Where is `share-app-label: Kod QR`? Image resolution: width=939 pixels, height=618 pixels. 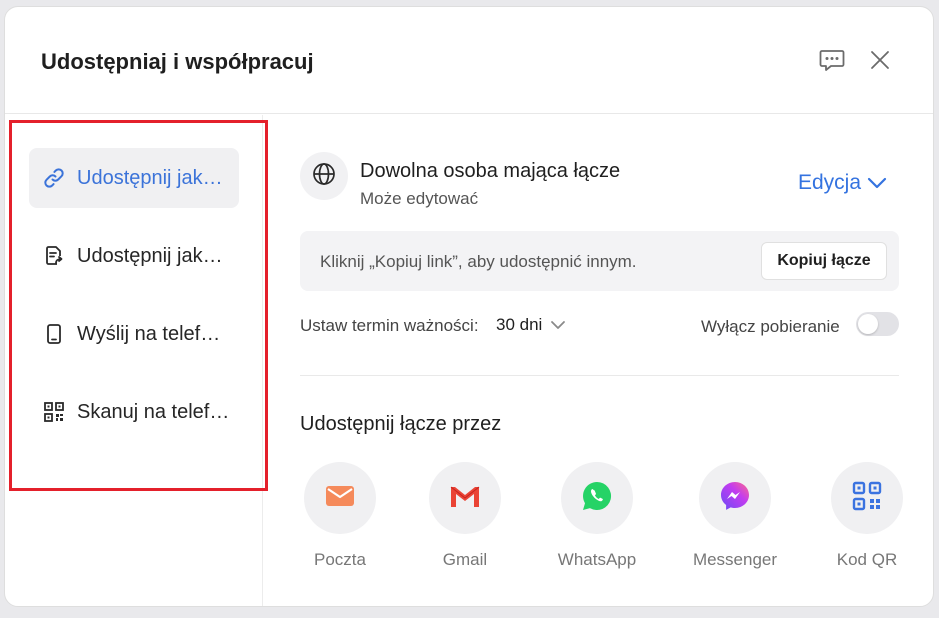
share-app-label: Kod QR is located at coordinates (867, 559).